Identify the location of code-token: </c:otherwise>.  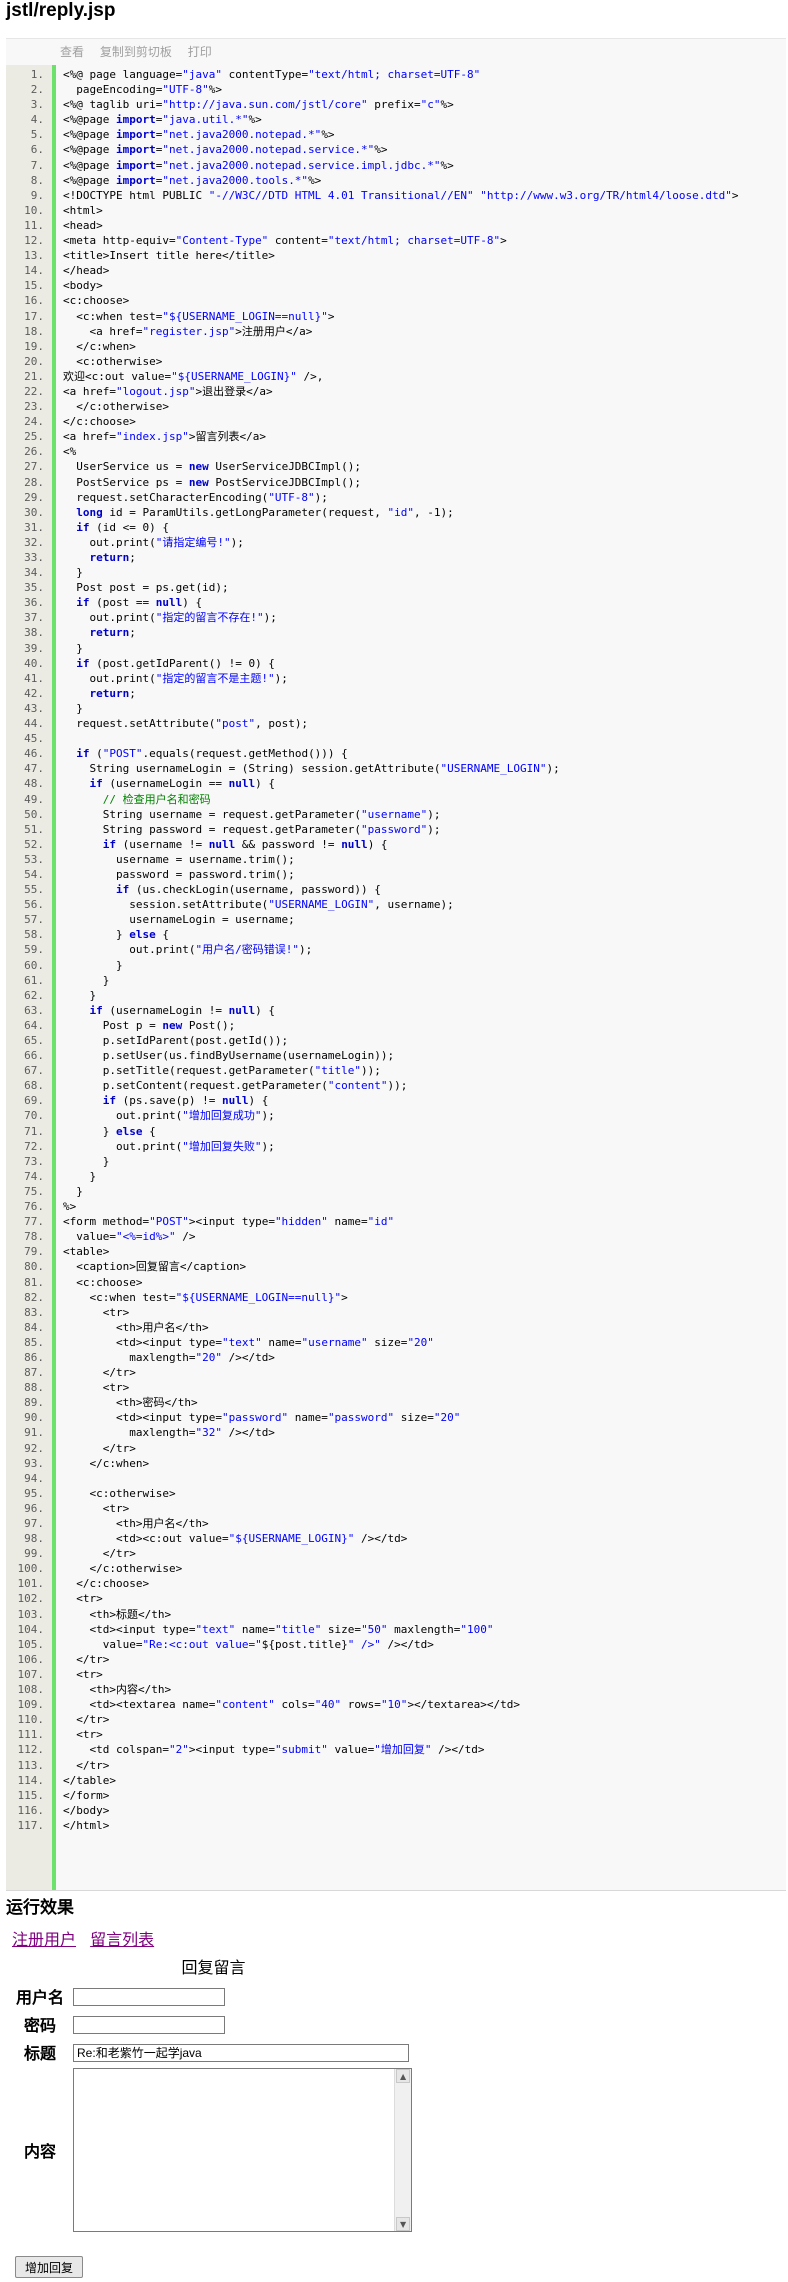
(123, 1569).